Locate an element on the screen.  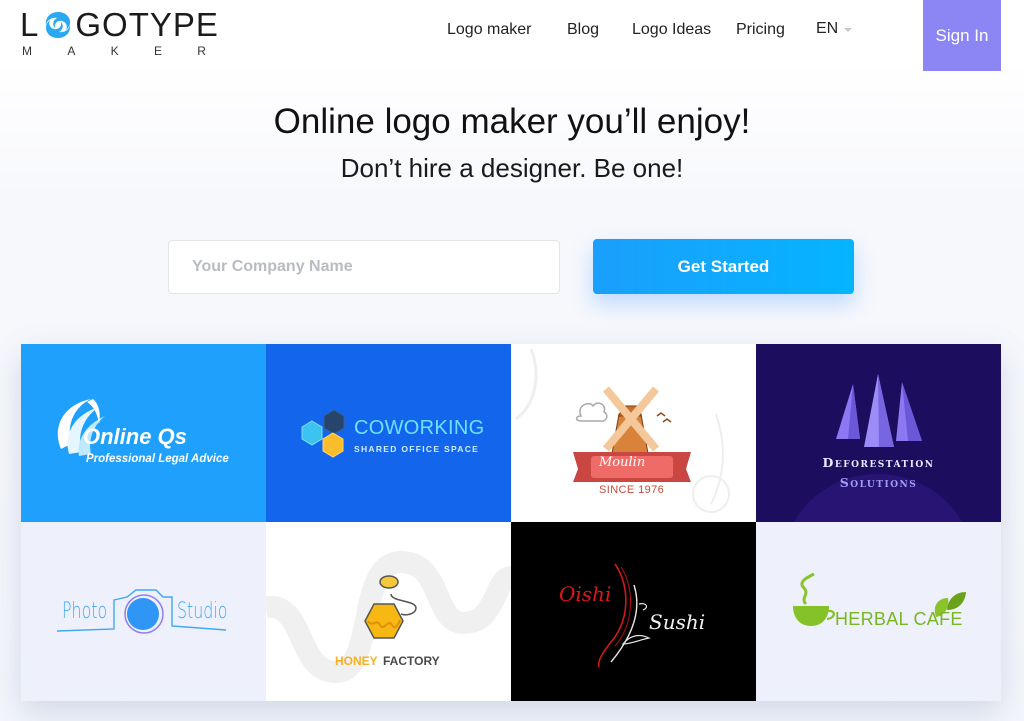
camera-icon is located at coordinates (141, 611).